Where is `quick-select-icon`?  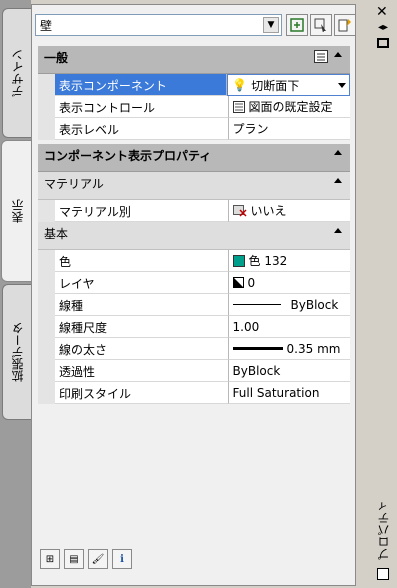
quick-select-icon is located at coordinates (344, 25).